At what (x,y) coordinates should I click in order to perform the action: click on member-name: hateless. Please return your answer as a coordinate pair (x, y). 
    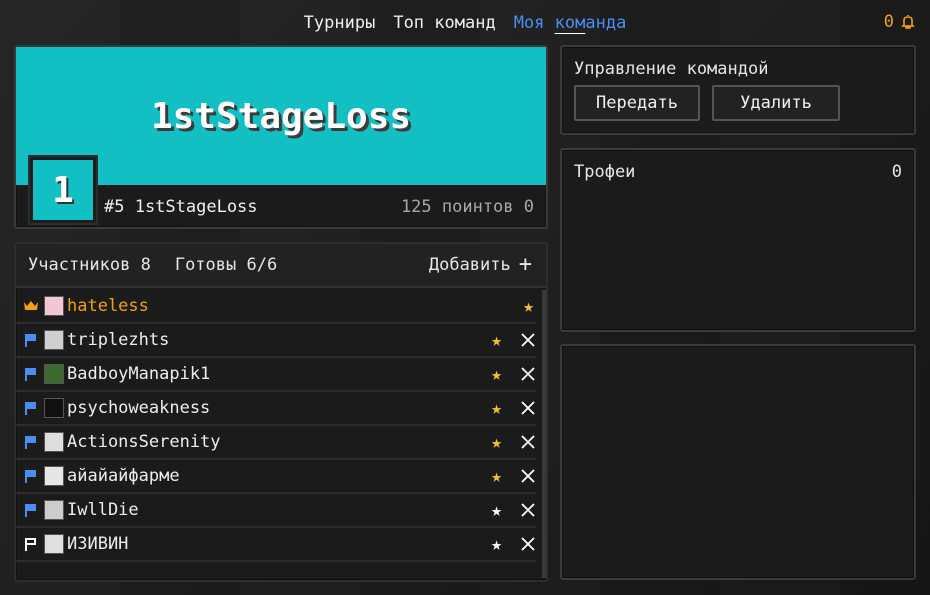
    Looking at the image, I should click on (108, 306).